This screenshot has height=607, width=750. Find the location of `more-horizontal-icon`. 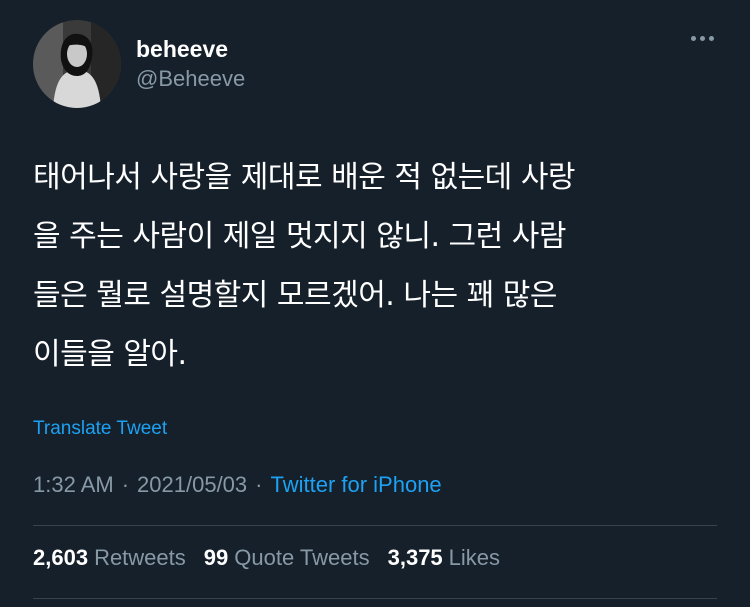

more-horizontal-icon is located at coordinates (702, 38).